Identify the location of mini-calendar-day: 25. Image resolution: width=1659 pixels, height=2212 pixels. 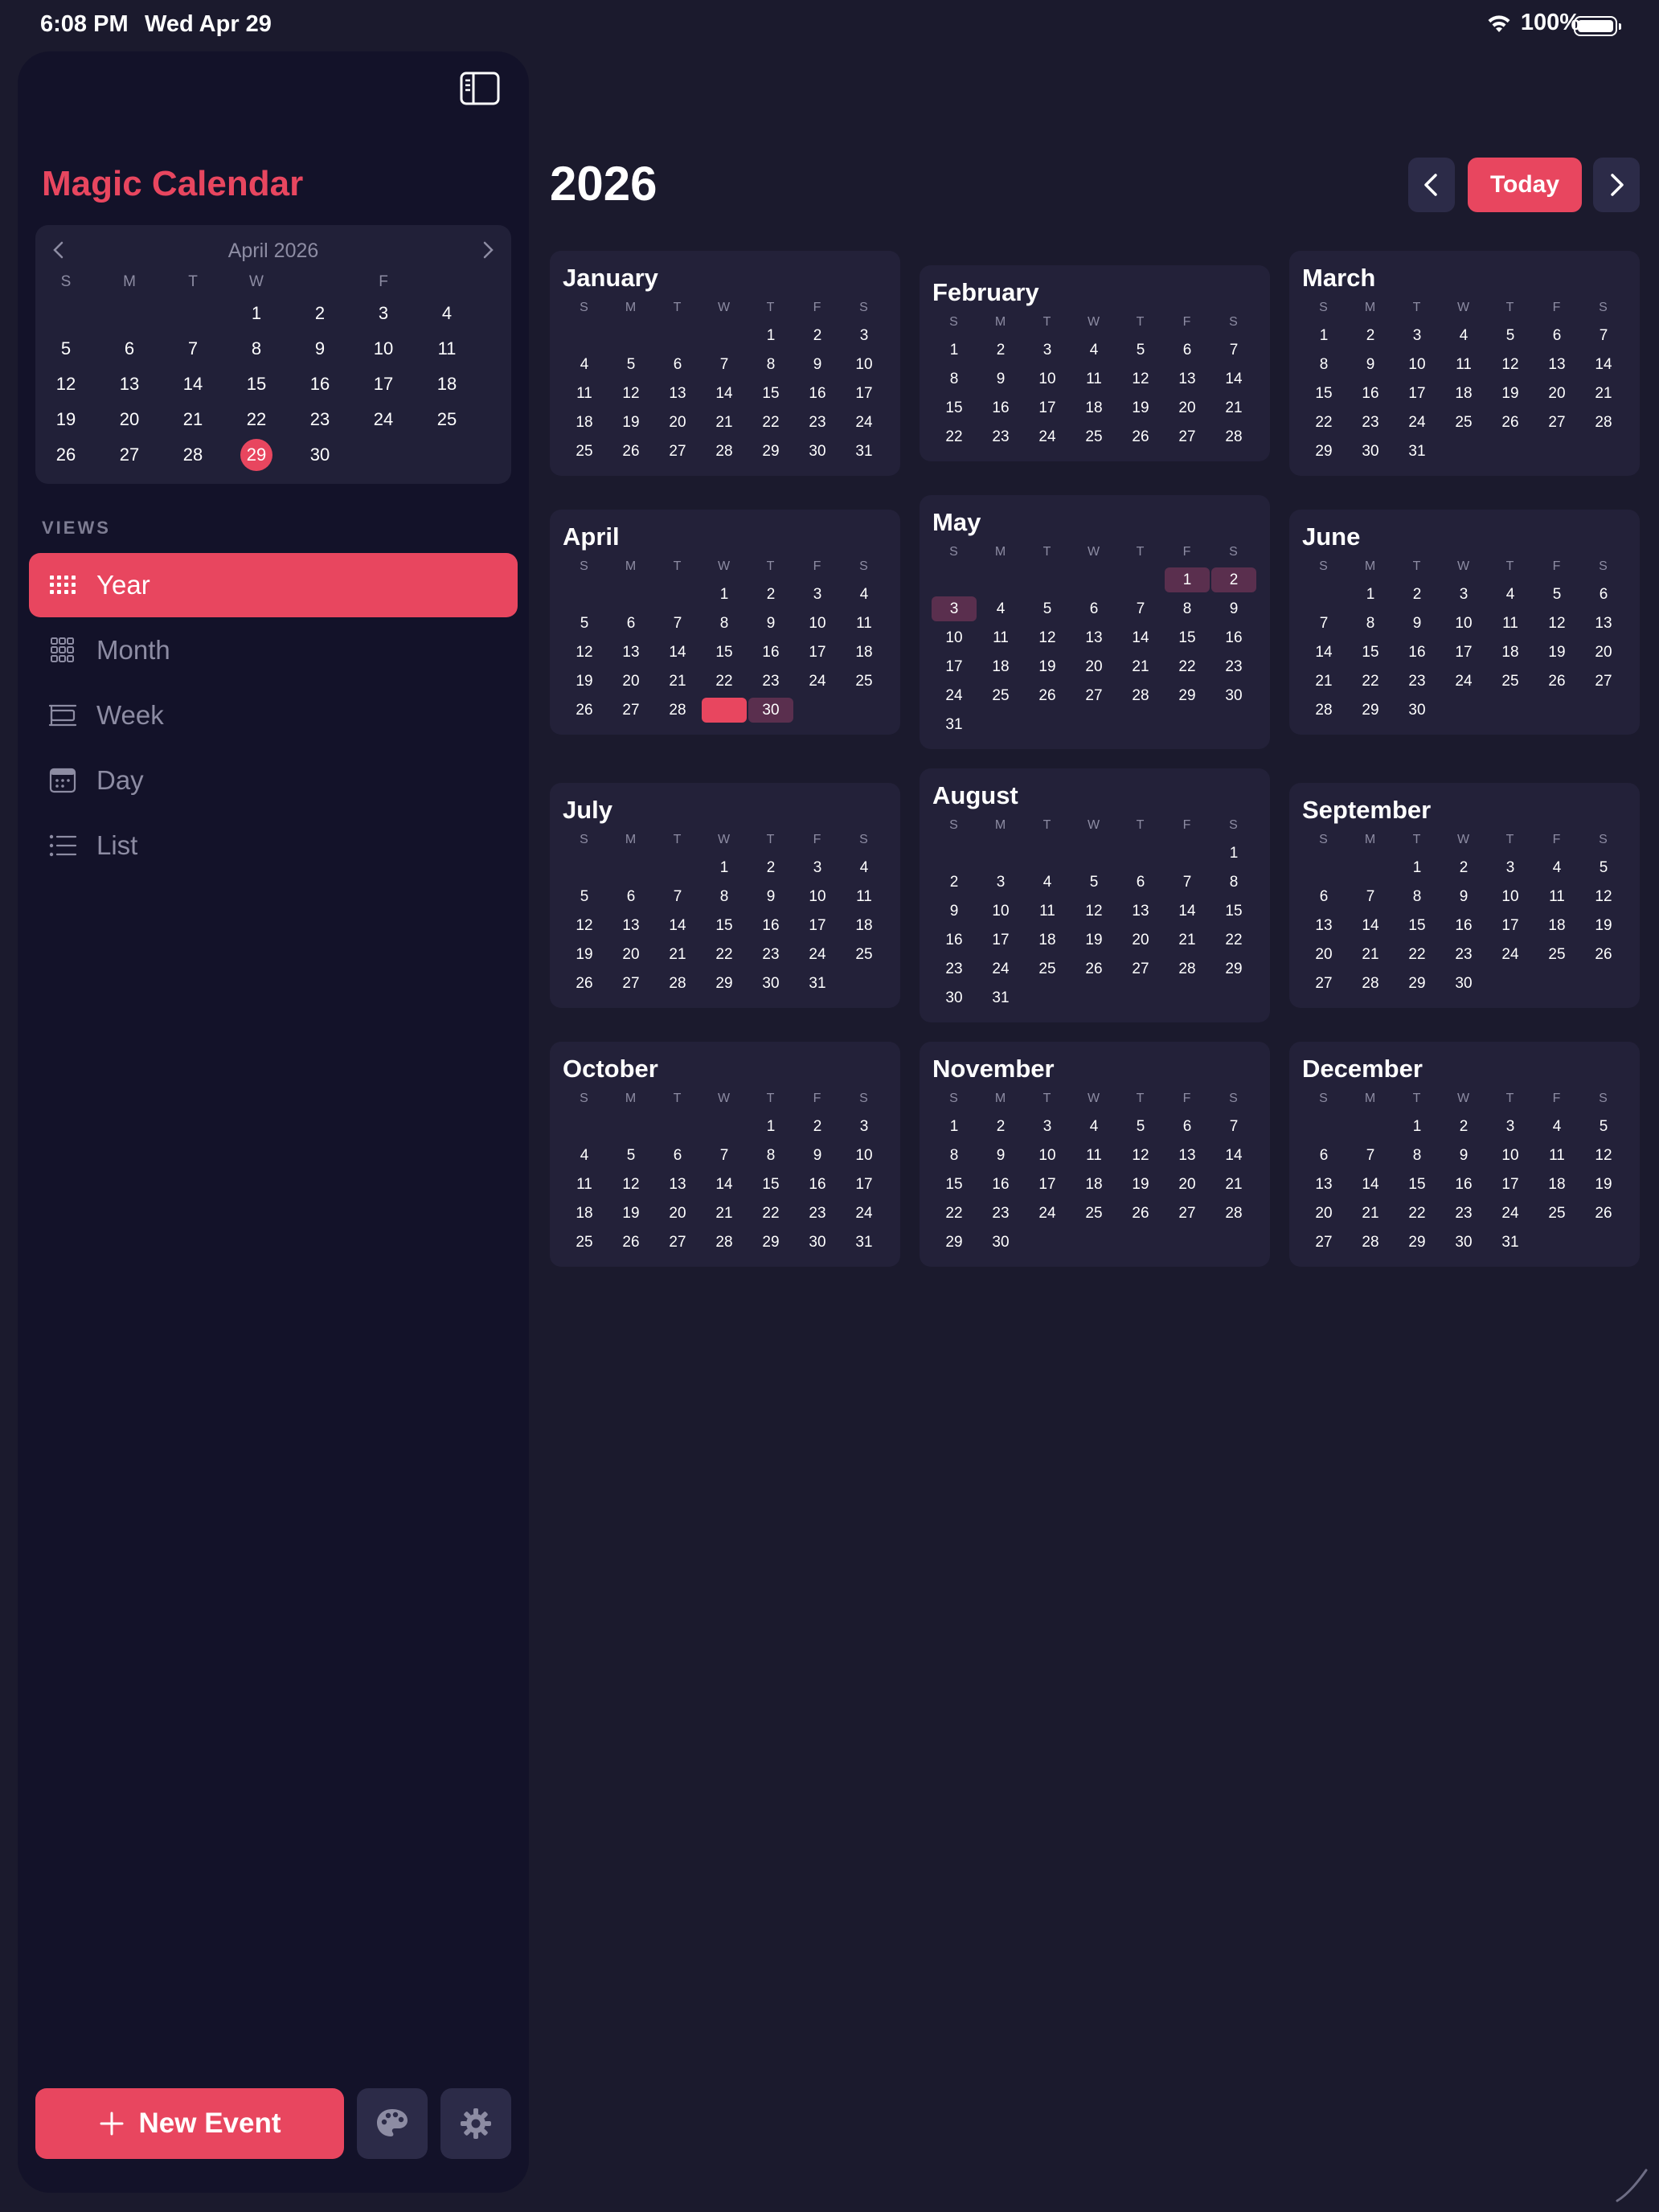
(447, 420).